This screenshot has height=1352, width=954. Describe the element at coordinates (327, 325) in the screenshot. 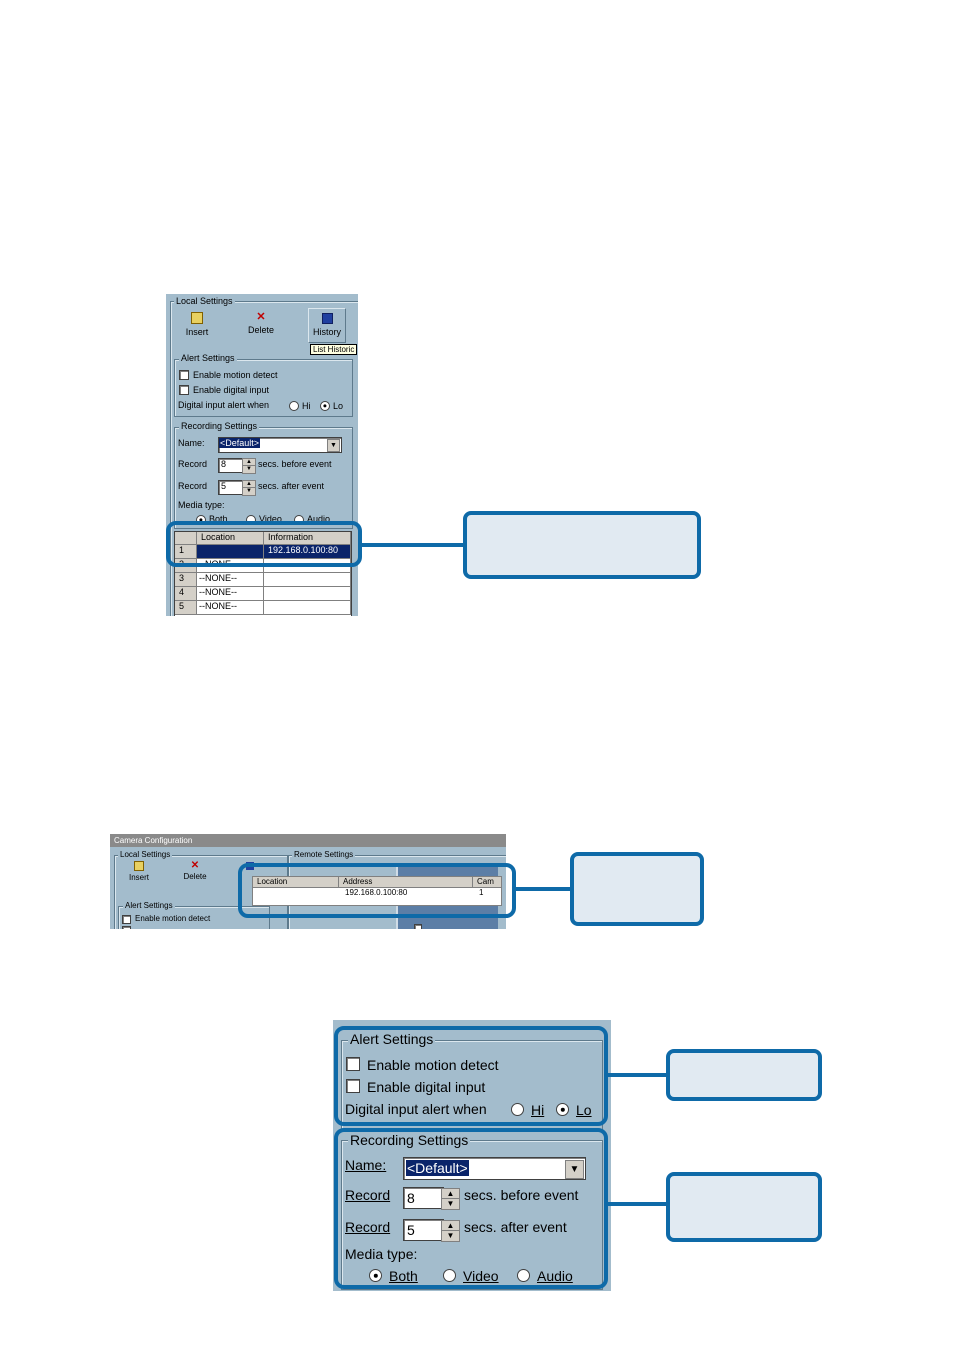

I see `history-button: History` at that location.